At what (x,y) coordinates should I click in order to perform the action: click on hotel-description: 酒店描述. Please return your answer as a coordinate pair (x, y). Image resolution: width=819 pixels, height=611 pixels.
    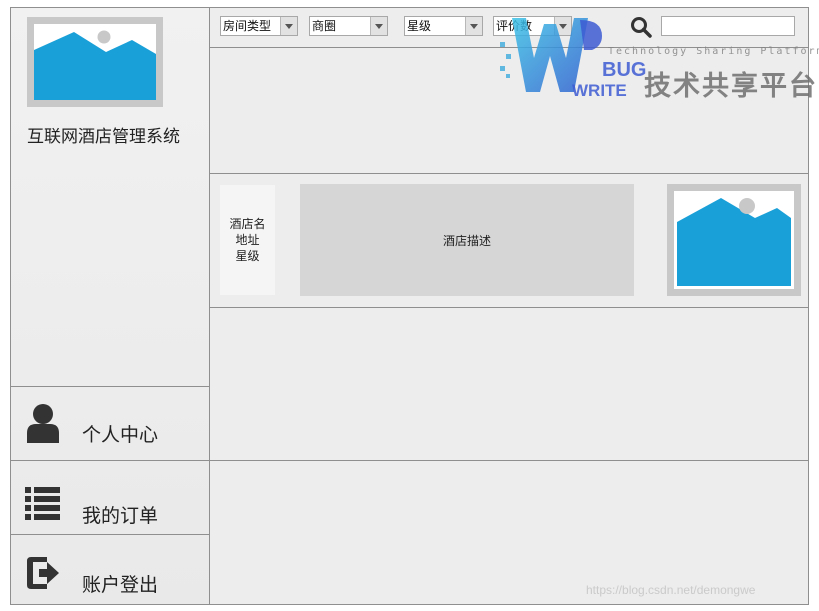
    Looking at the image, I should click on (467, 240).